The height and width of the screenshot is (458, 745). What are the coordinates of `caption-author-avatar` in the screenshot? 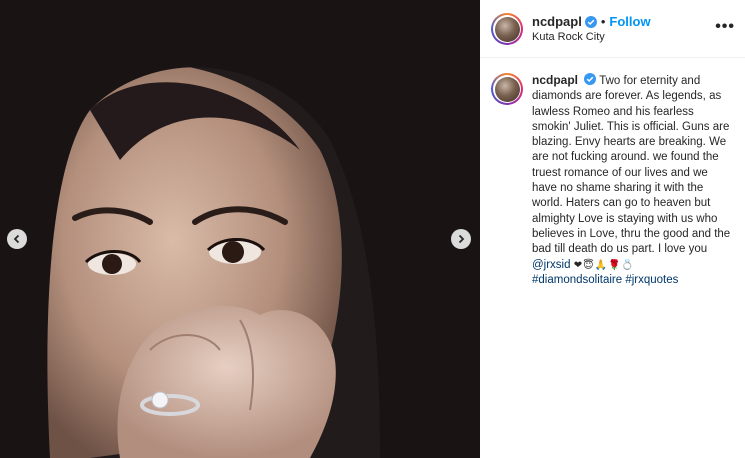 It's located at (507, 89).